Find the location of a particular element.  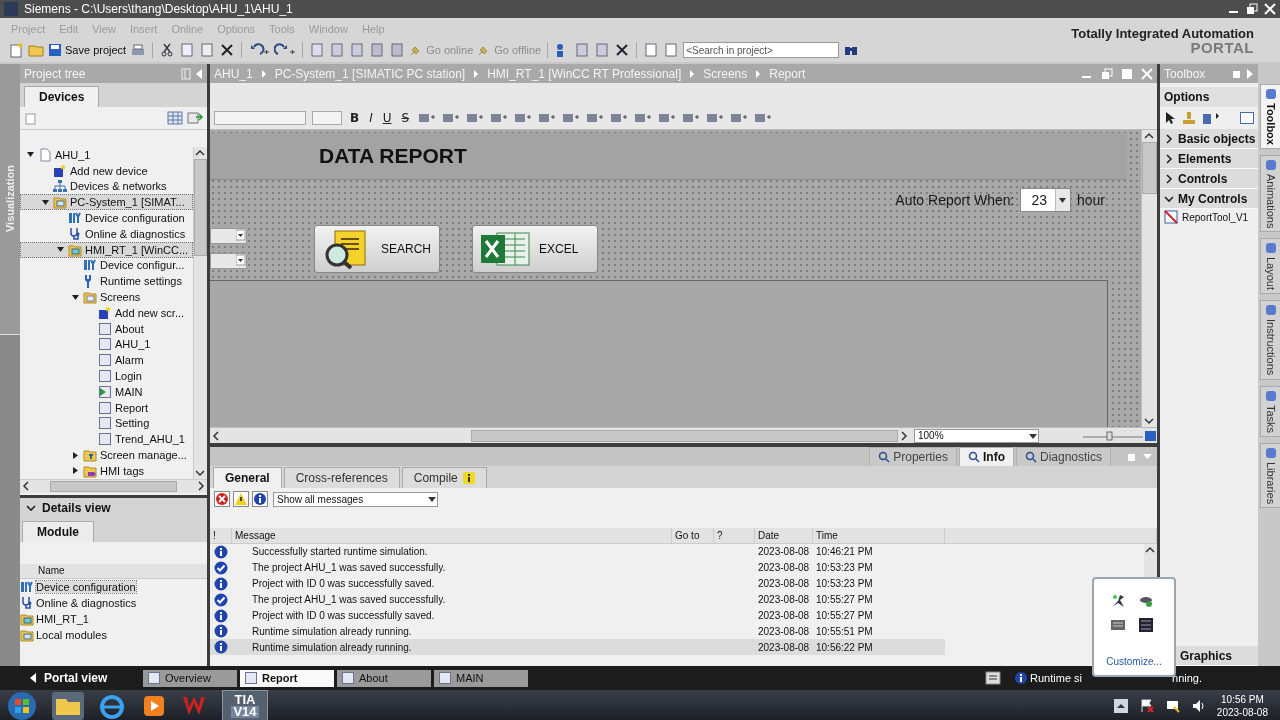

cut-icon is located at coordinates (167, 50).